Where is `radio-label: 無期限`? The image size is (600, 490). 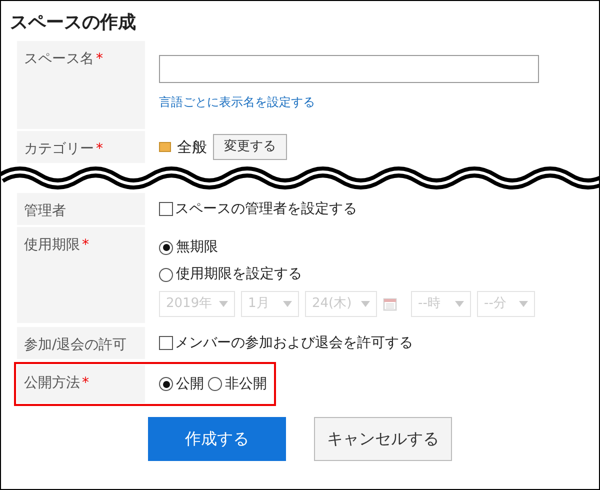 radio-label: 無期限 is located at coordinates (197, 247).